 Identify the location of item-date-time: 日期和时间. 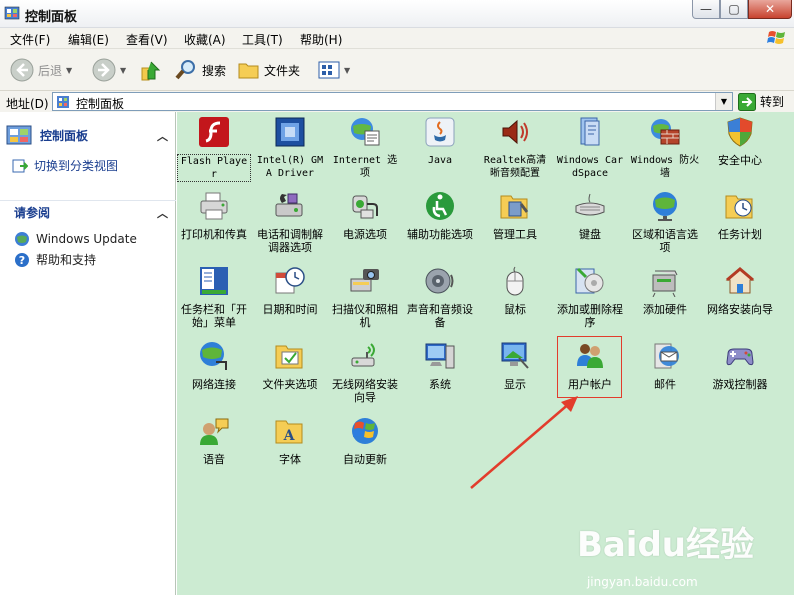
(290, 290).